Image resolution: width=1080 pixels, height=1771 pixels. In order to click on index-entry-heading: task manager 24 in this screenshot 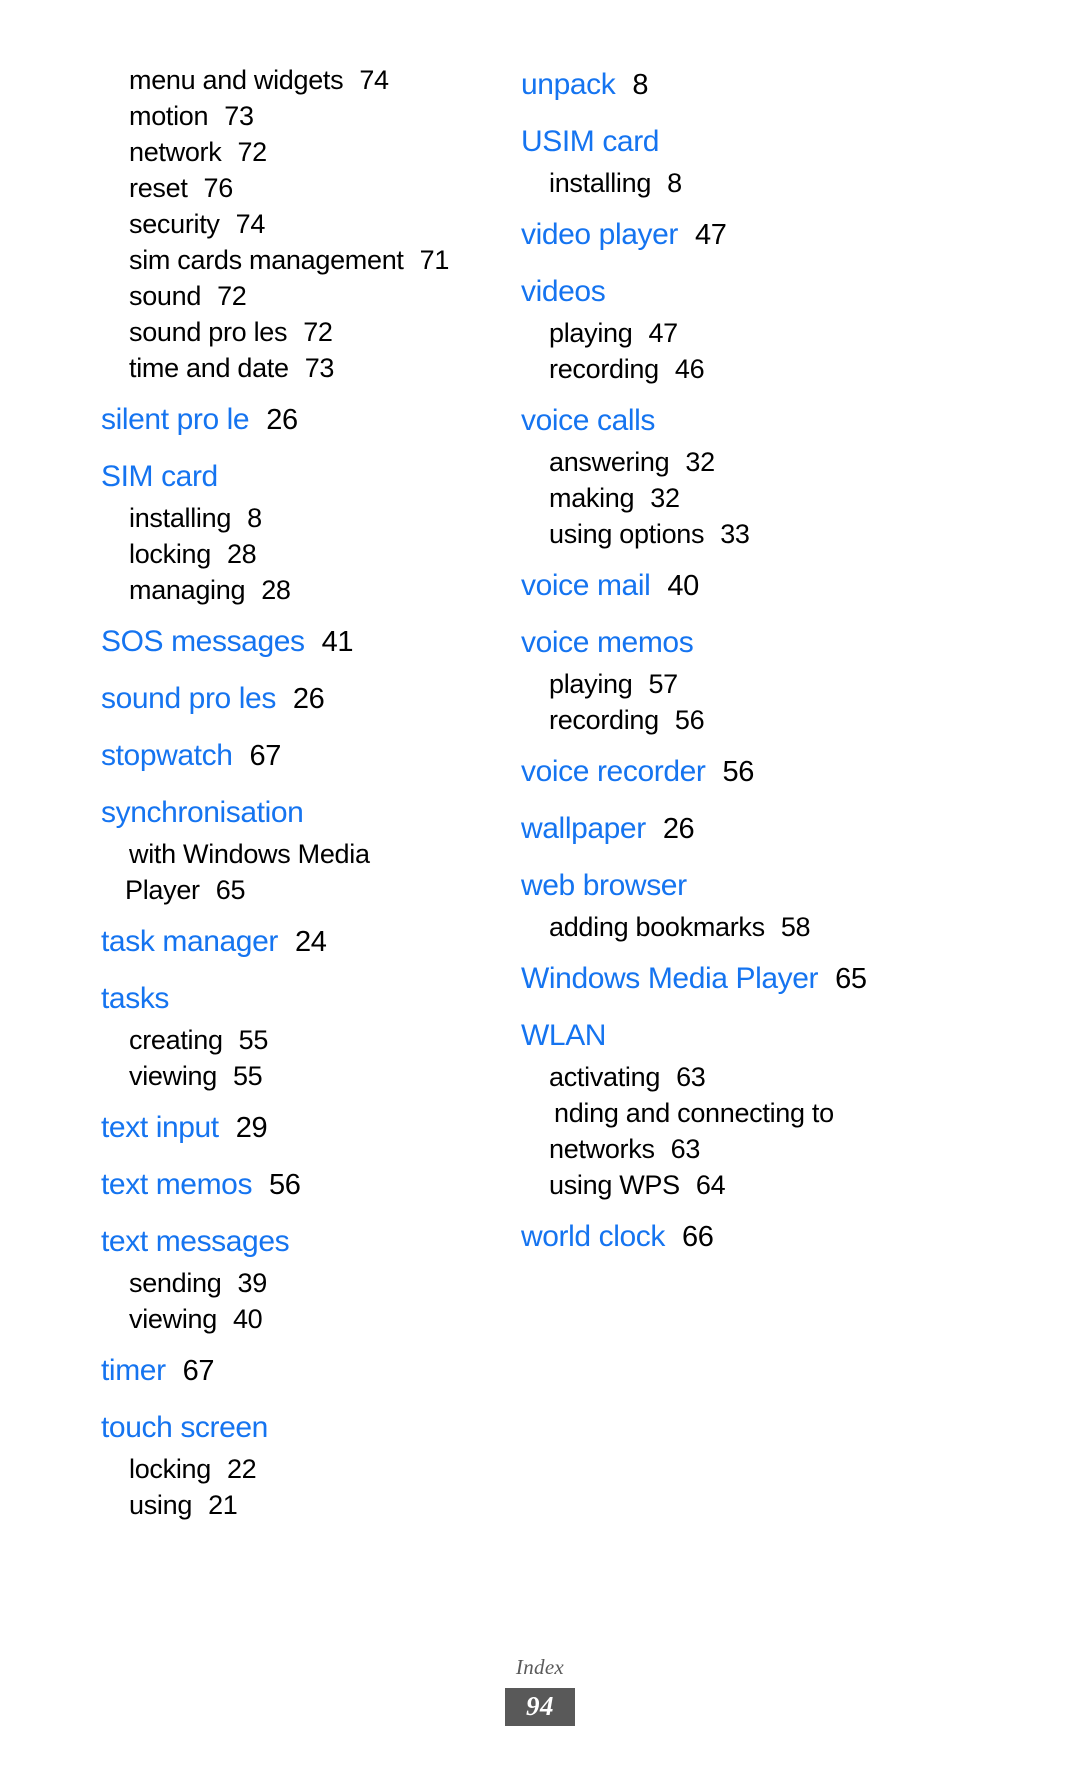, I will do `click(300, 942)`.